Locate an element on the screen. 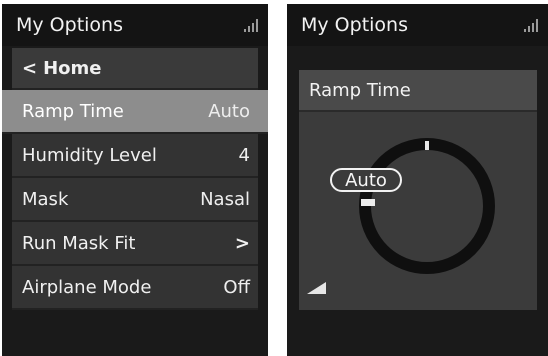 The width and height of the screenshot is (548, 356). dial-position-marker is located at coordinates (368, 202).